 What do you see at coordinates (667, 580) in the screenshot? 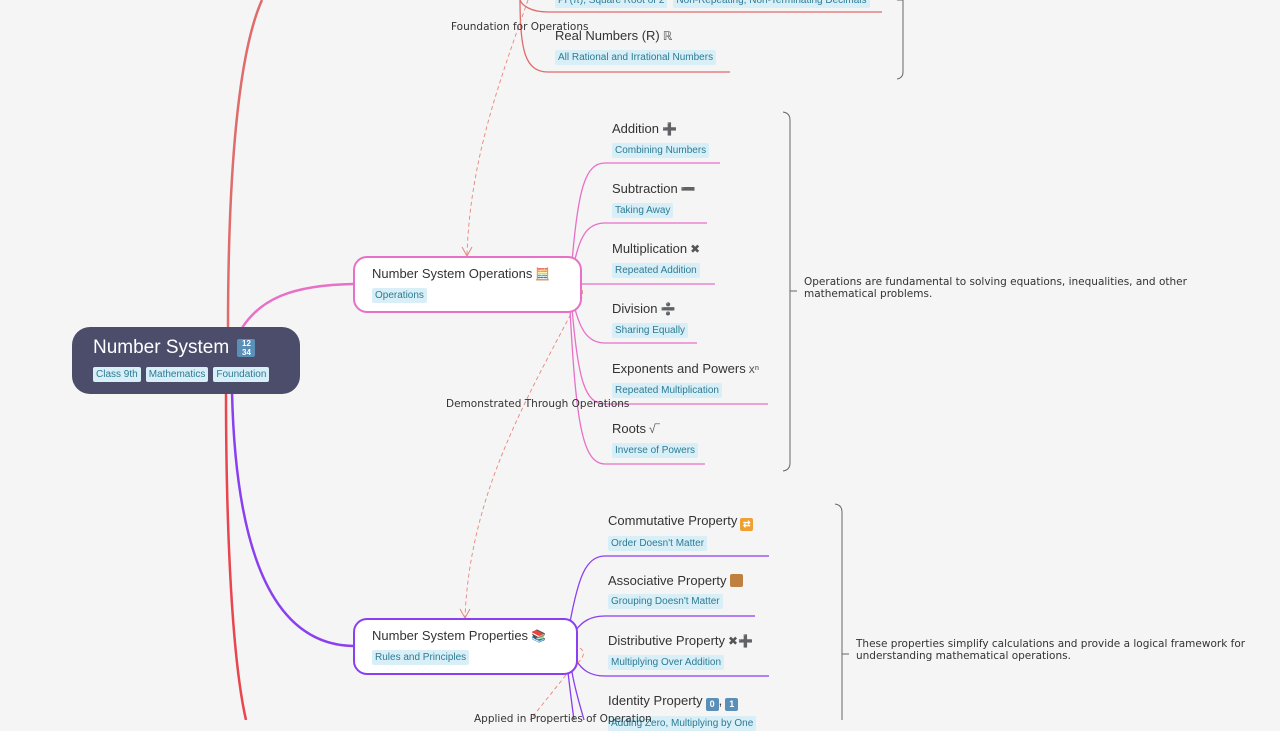
I see `node-title: Associative Property` at bounding box center [667, 580].